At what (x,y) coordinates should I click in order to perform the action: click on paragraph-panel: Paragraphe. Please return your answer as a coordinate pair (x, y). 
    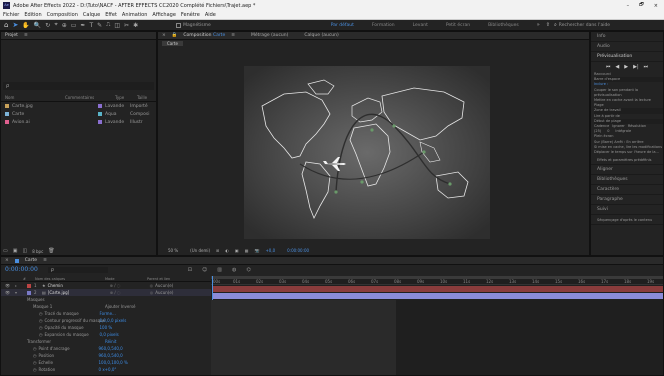
    Looking at the image, I should click on (627, 200).